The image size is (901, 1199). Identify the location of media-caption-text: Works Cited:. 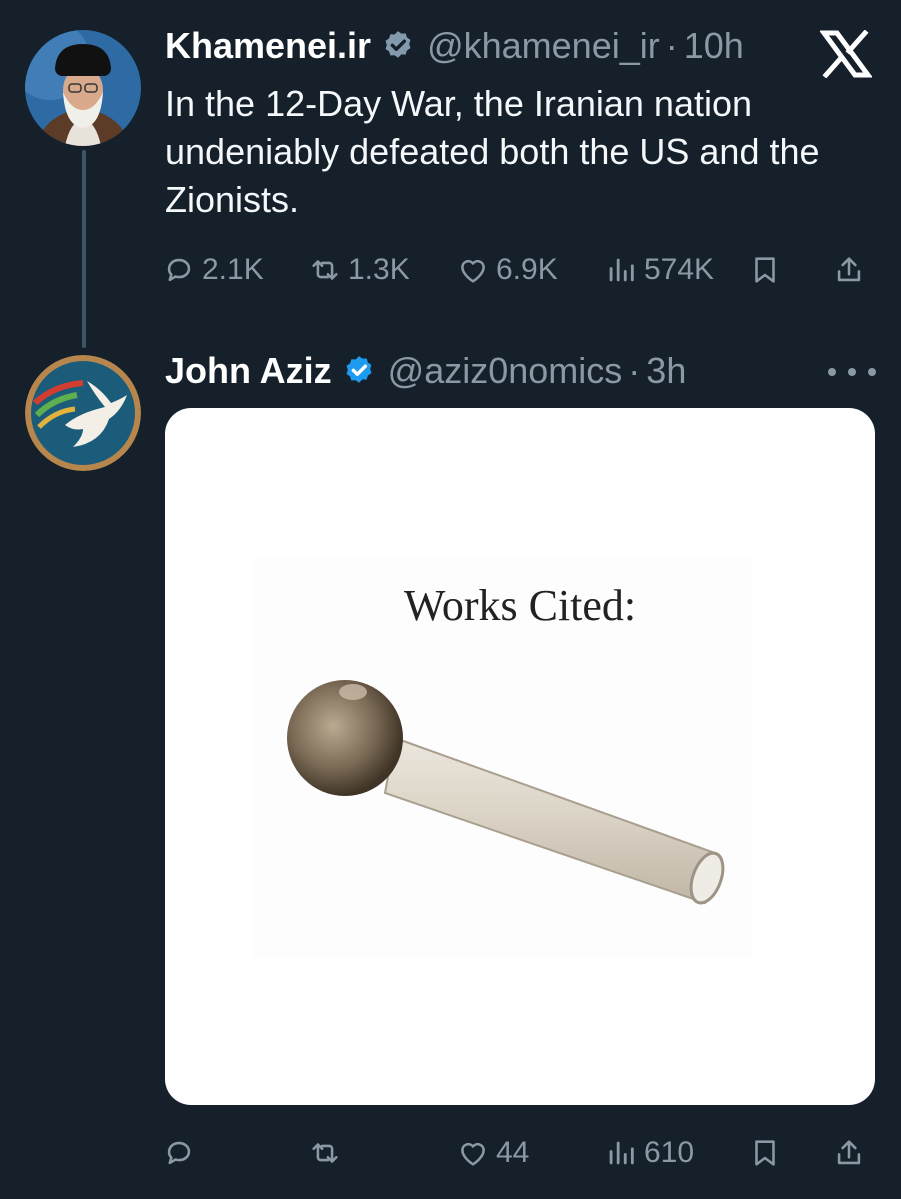
(520, 605).